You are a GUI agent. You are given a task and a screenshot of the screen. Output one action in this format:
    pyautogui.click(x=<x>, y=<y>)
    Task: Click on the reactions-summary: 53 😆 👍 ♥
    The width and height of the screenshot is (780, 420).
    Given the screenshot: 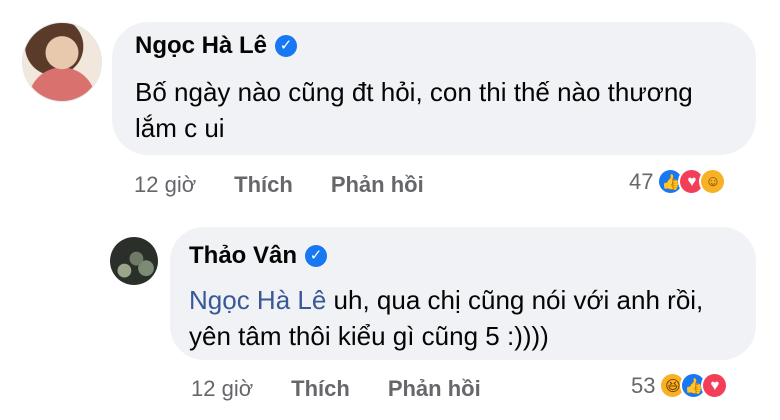 What is the action you would take?
    pyautogui.click(x=680, y=385)
    